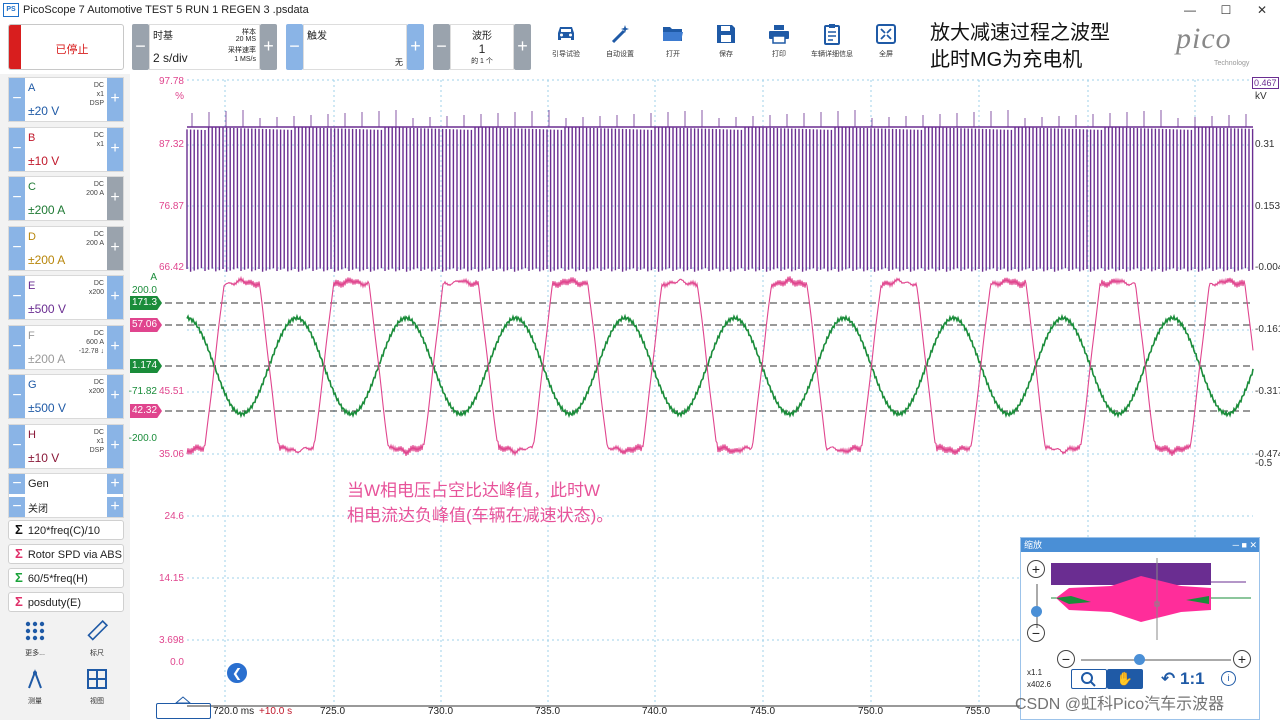 The image size is (1280, 720). Describe the element at coordinates (146, 303) in the screenshot. I see `cursor-marker-1: 171.3` at that location.